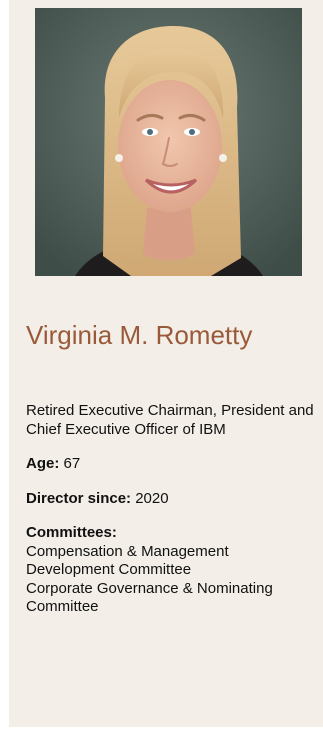 The image size is (323, 737). What do you see at coordinates (43, 463) in the screenshot?
I see `age-label: Age:` at bounding box center [43, 463].